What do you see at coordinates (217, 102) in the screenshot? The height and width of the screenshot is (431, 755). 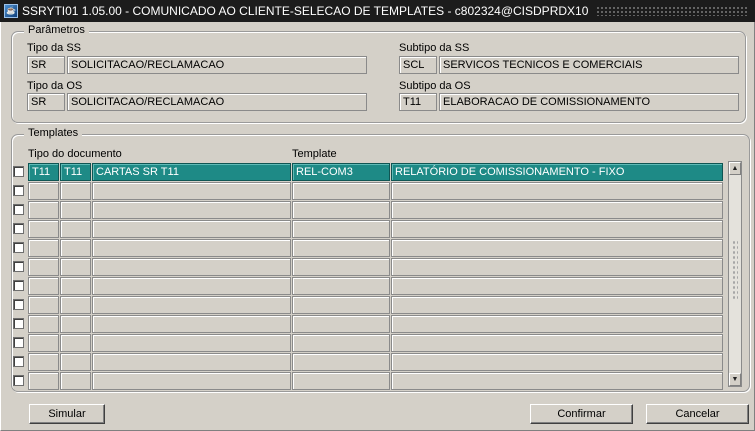 I see `tipo-os-desc-field: SOLICITACAO/RECLAMACAO` at bounding box center [217, 102].